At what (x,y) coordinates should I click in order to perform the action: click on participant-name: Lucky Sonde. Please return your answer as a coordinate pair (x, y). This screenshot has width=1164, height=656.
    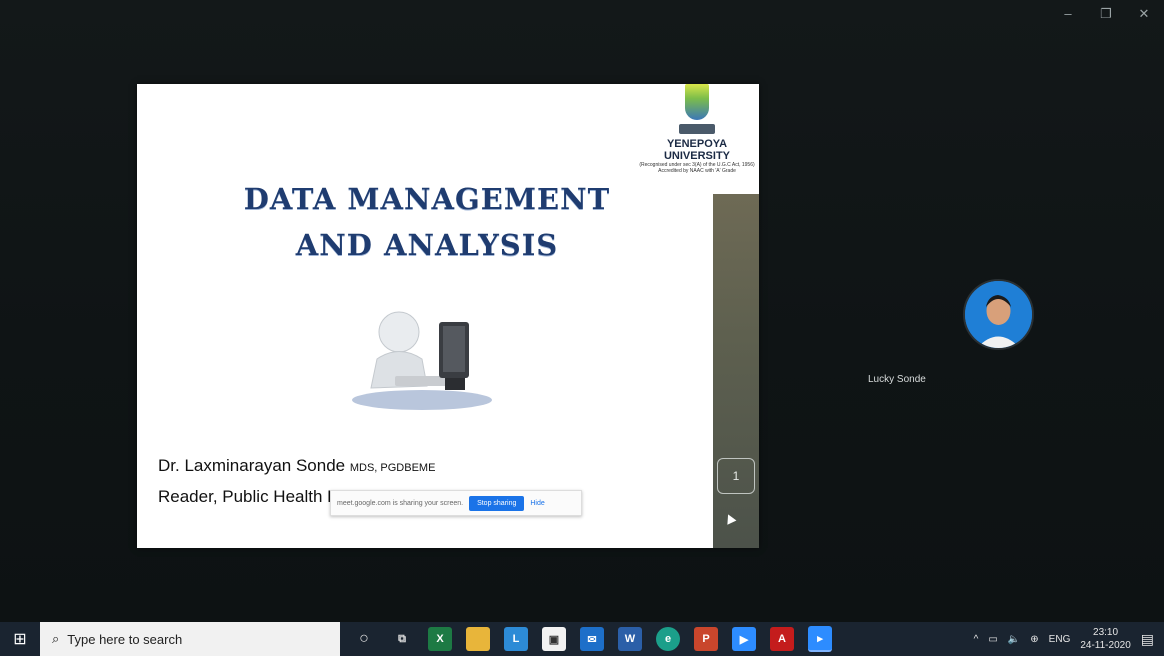
    Looking at the image, I should click on (897, 379).